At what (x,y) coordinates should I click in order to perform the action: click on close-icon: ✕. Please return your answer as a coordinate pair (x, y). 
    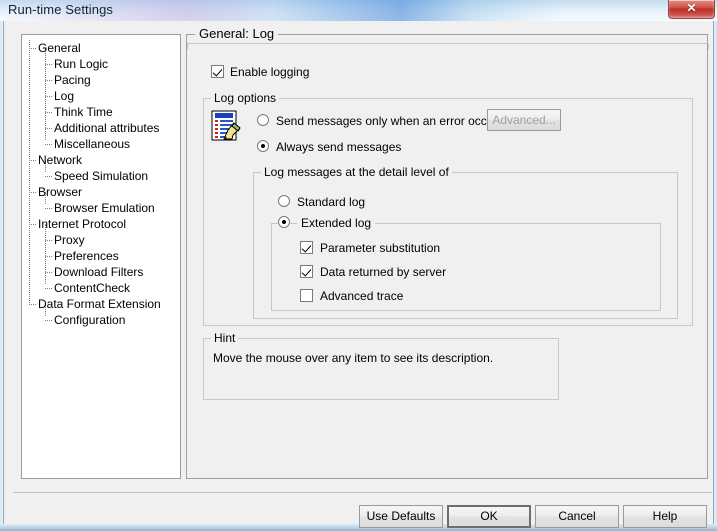
    Looking at the image, I should click on (691, 8).